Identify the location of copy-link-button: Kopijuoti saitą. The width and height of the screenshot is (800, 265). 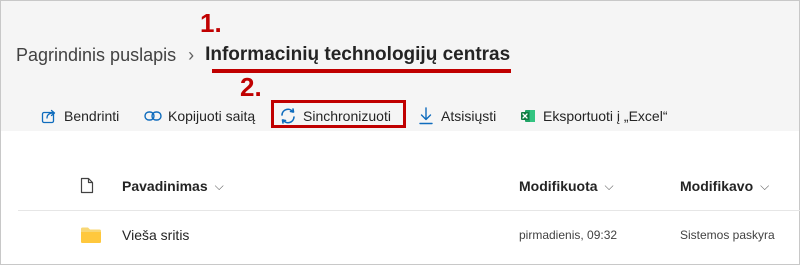
(199, 116).